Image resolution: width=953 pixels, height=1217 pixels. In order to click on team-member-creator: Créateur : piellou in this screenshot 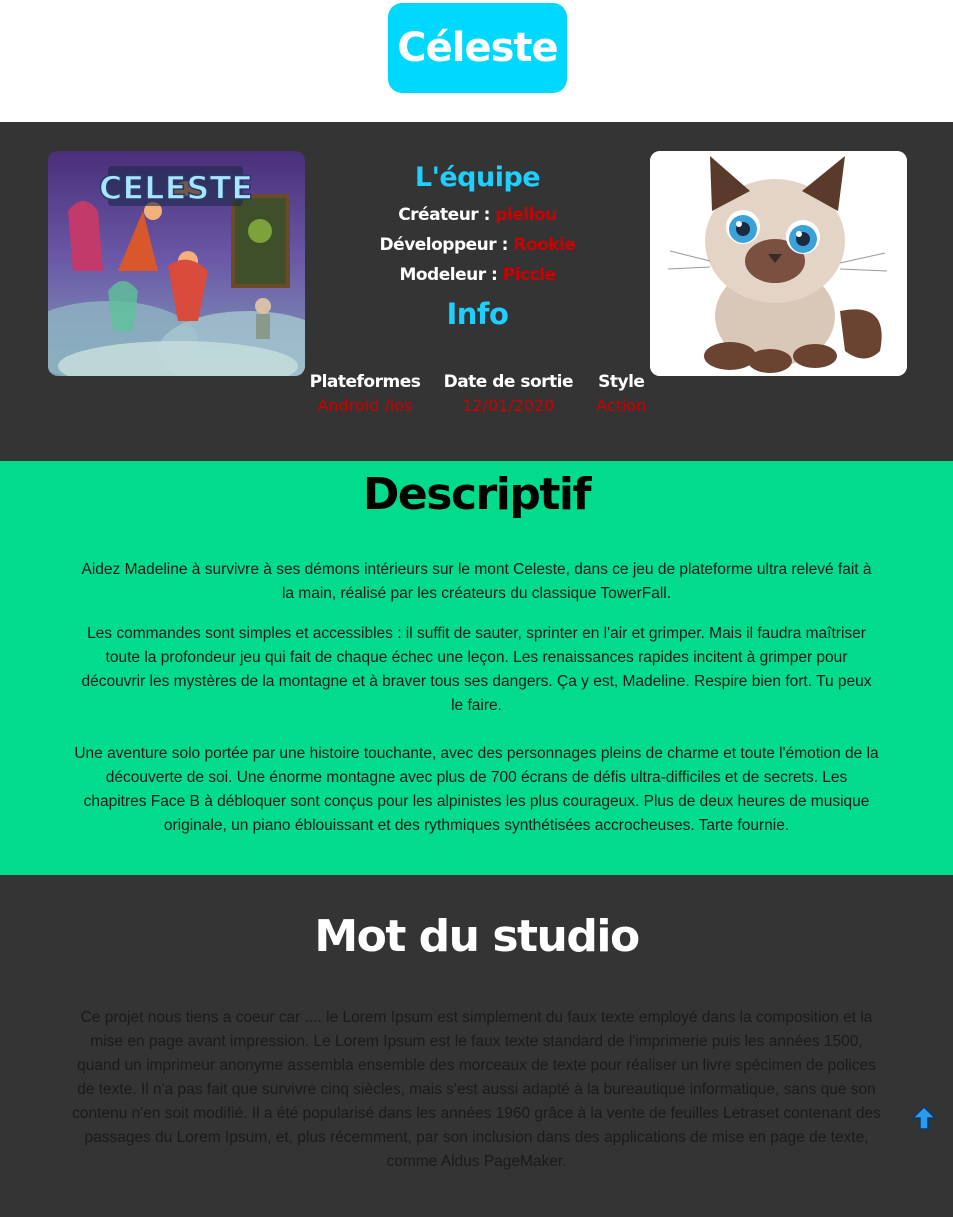, I will do `click(477, 215)`.